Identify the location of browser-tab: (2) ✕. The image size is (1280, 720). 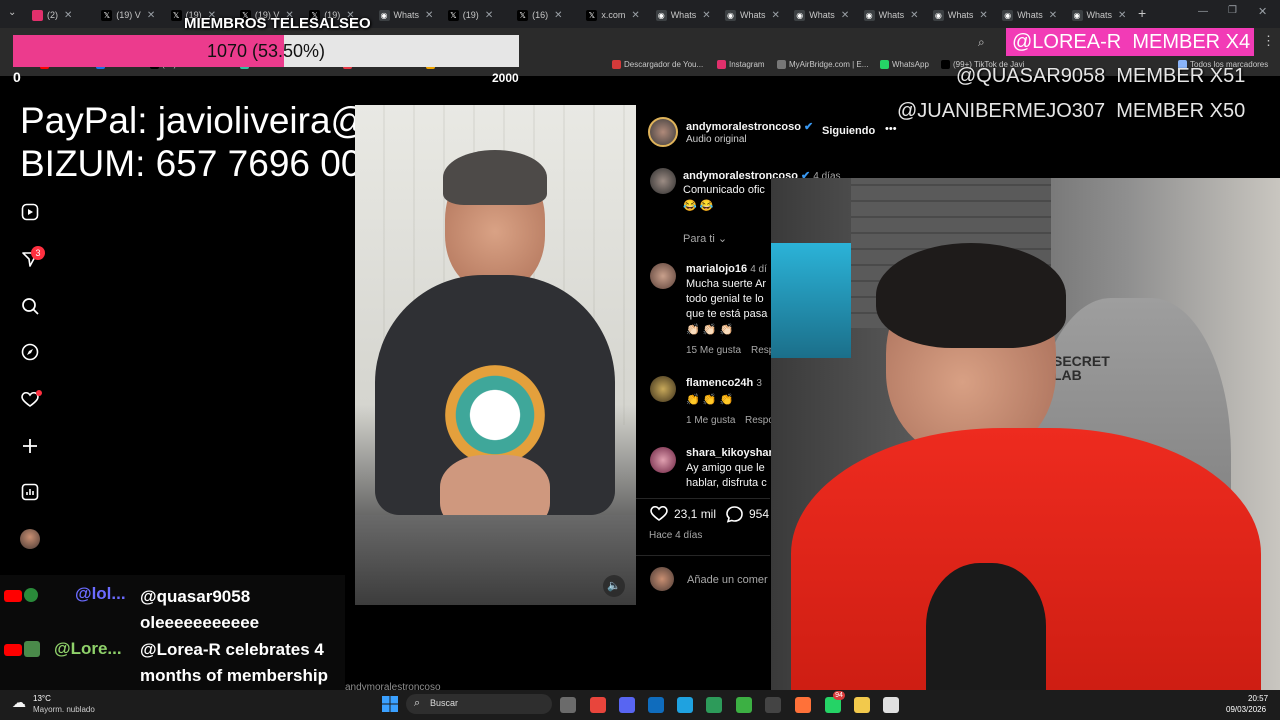
(63, 15).